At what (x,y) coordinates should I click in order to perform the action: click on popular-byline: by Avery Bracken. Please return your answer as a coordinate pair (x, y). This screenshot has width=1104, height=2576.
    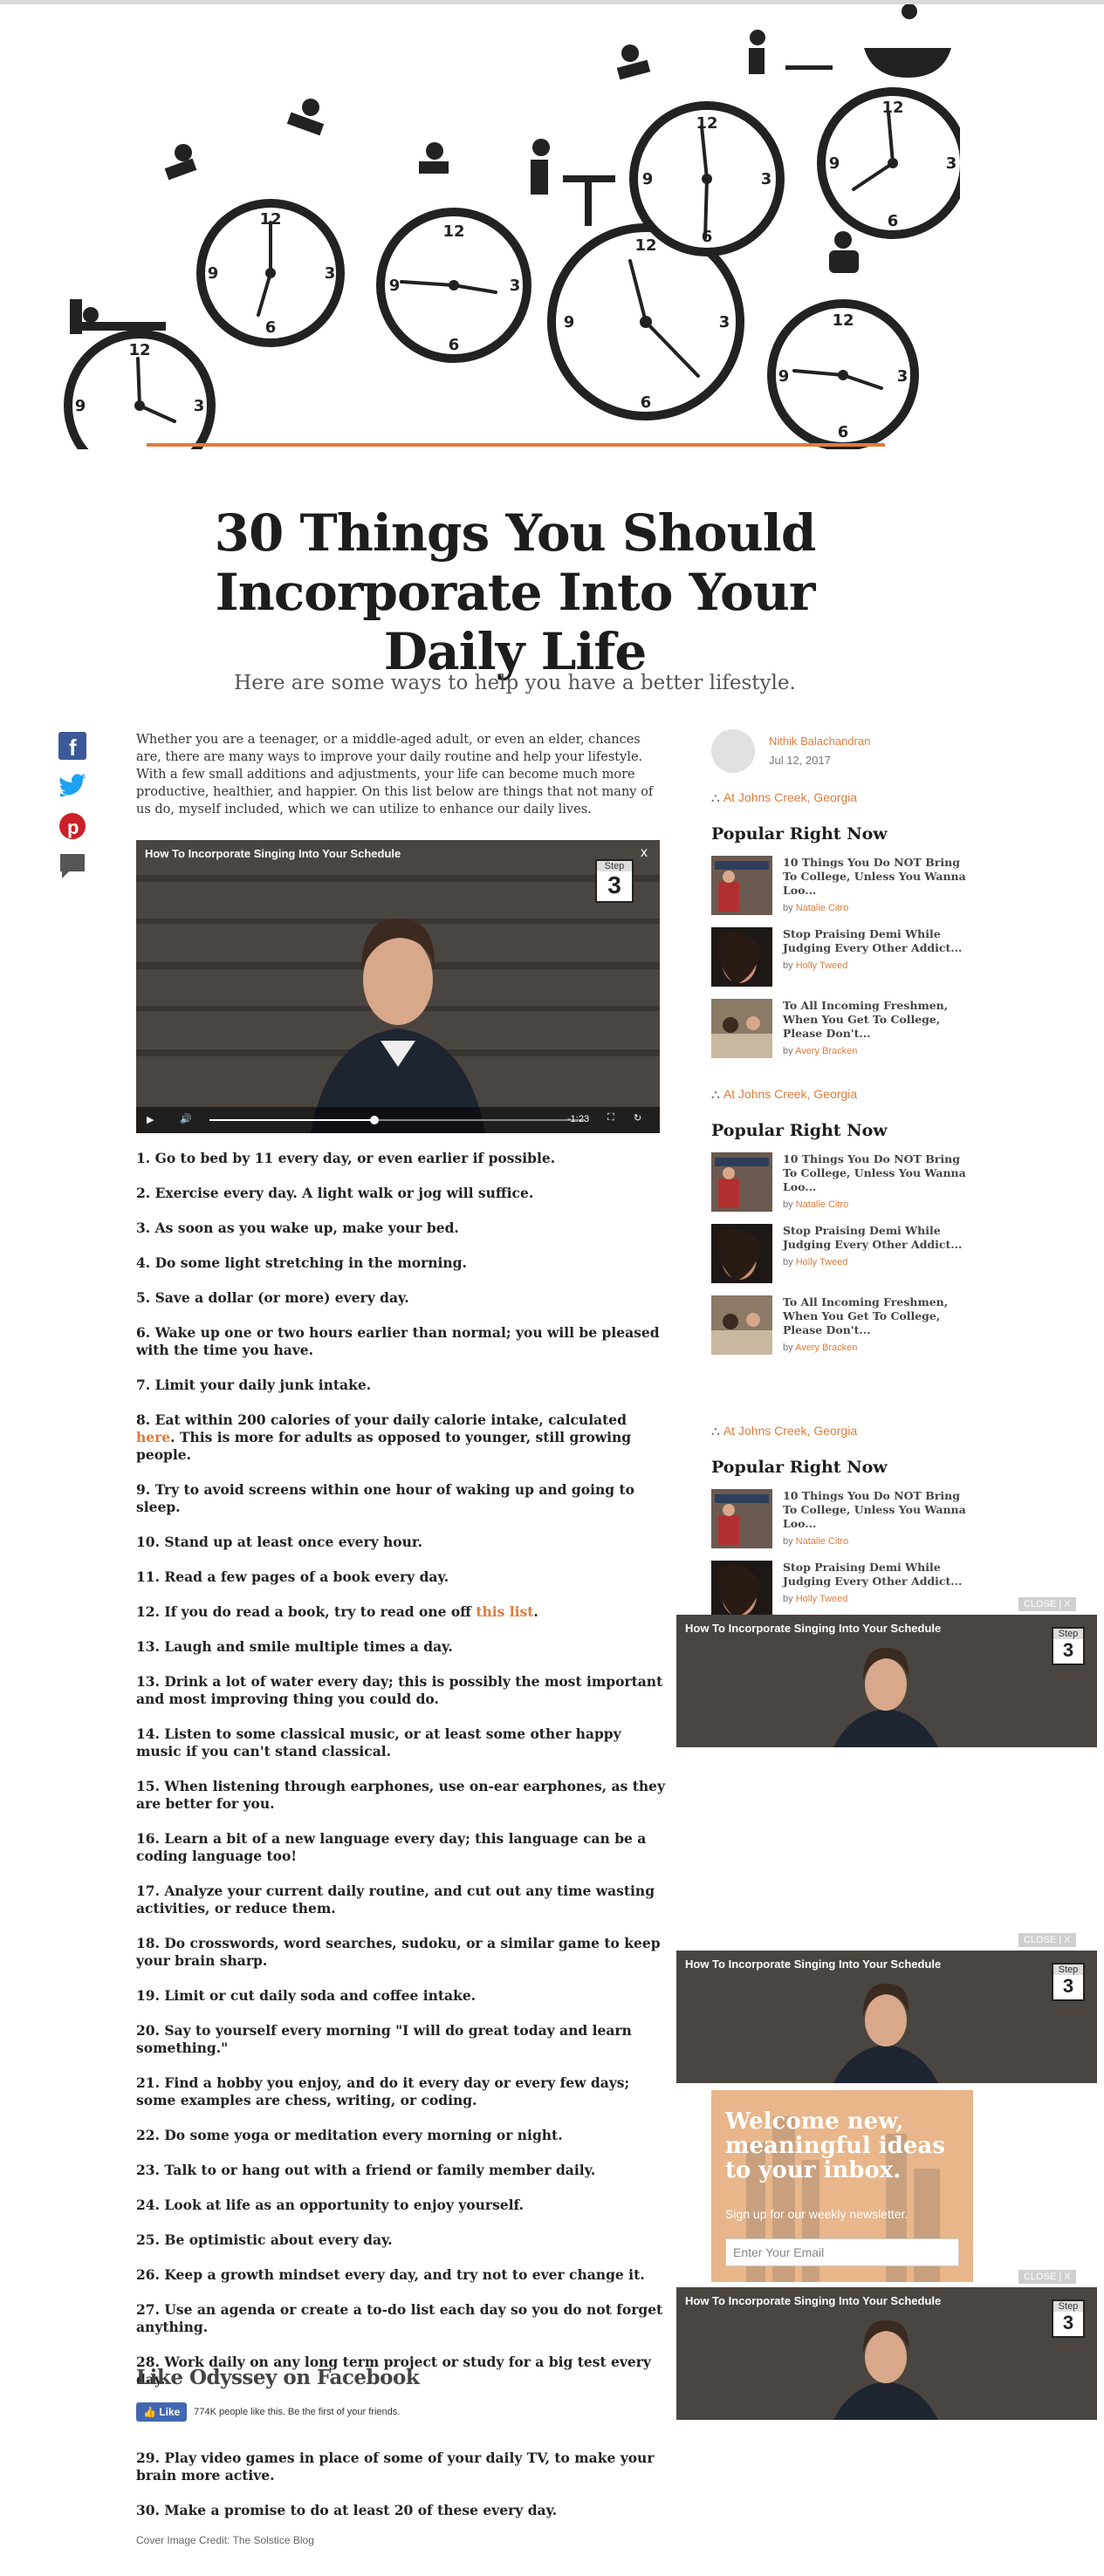
    Looking at the image, I should click on (820, 1348).